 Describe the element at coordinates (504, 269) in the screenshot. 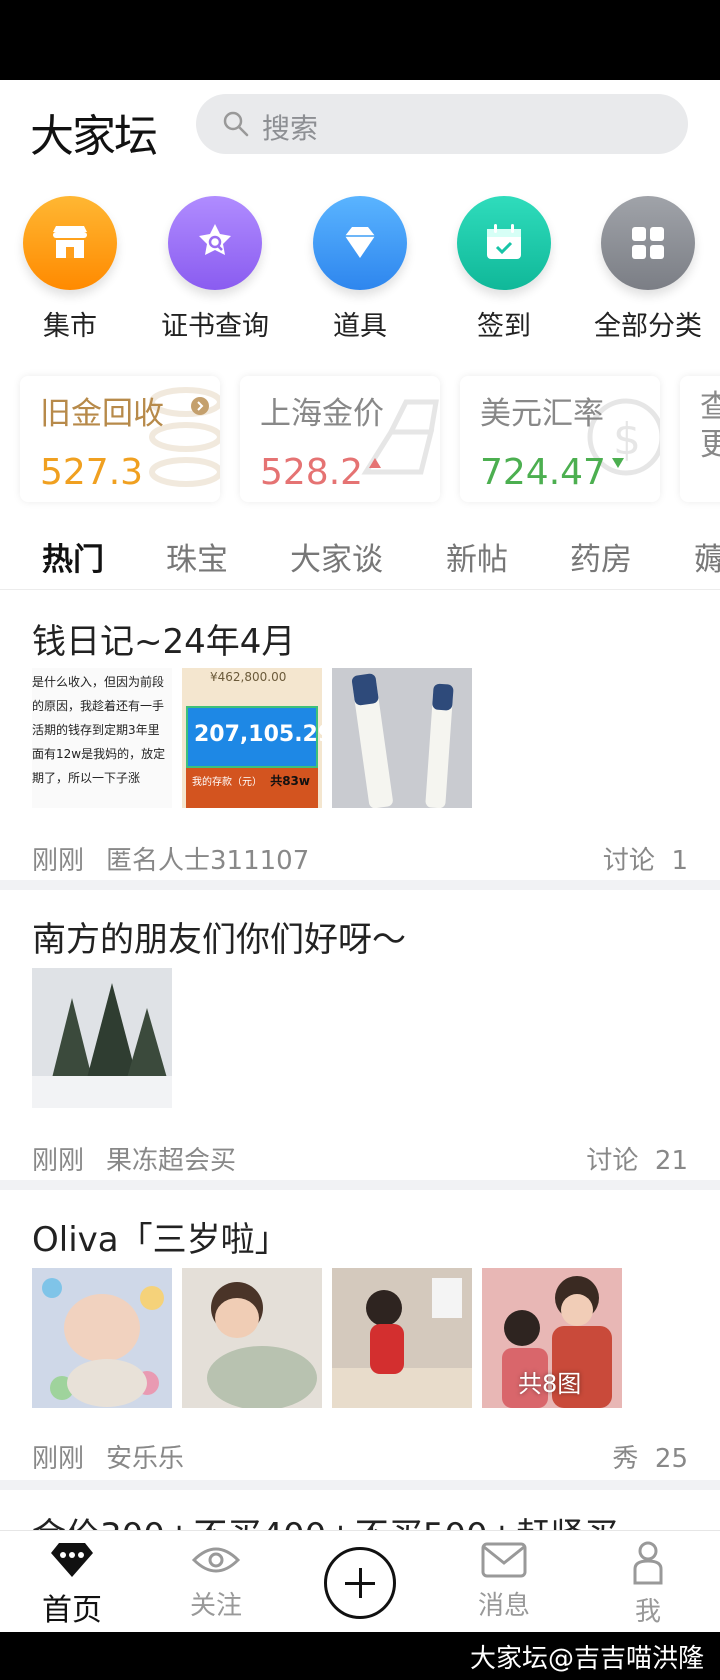

I see `quick-link-checkin: 签到` at that location.